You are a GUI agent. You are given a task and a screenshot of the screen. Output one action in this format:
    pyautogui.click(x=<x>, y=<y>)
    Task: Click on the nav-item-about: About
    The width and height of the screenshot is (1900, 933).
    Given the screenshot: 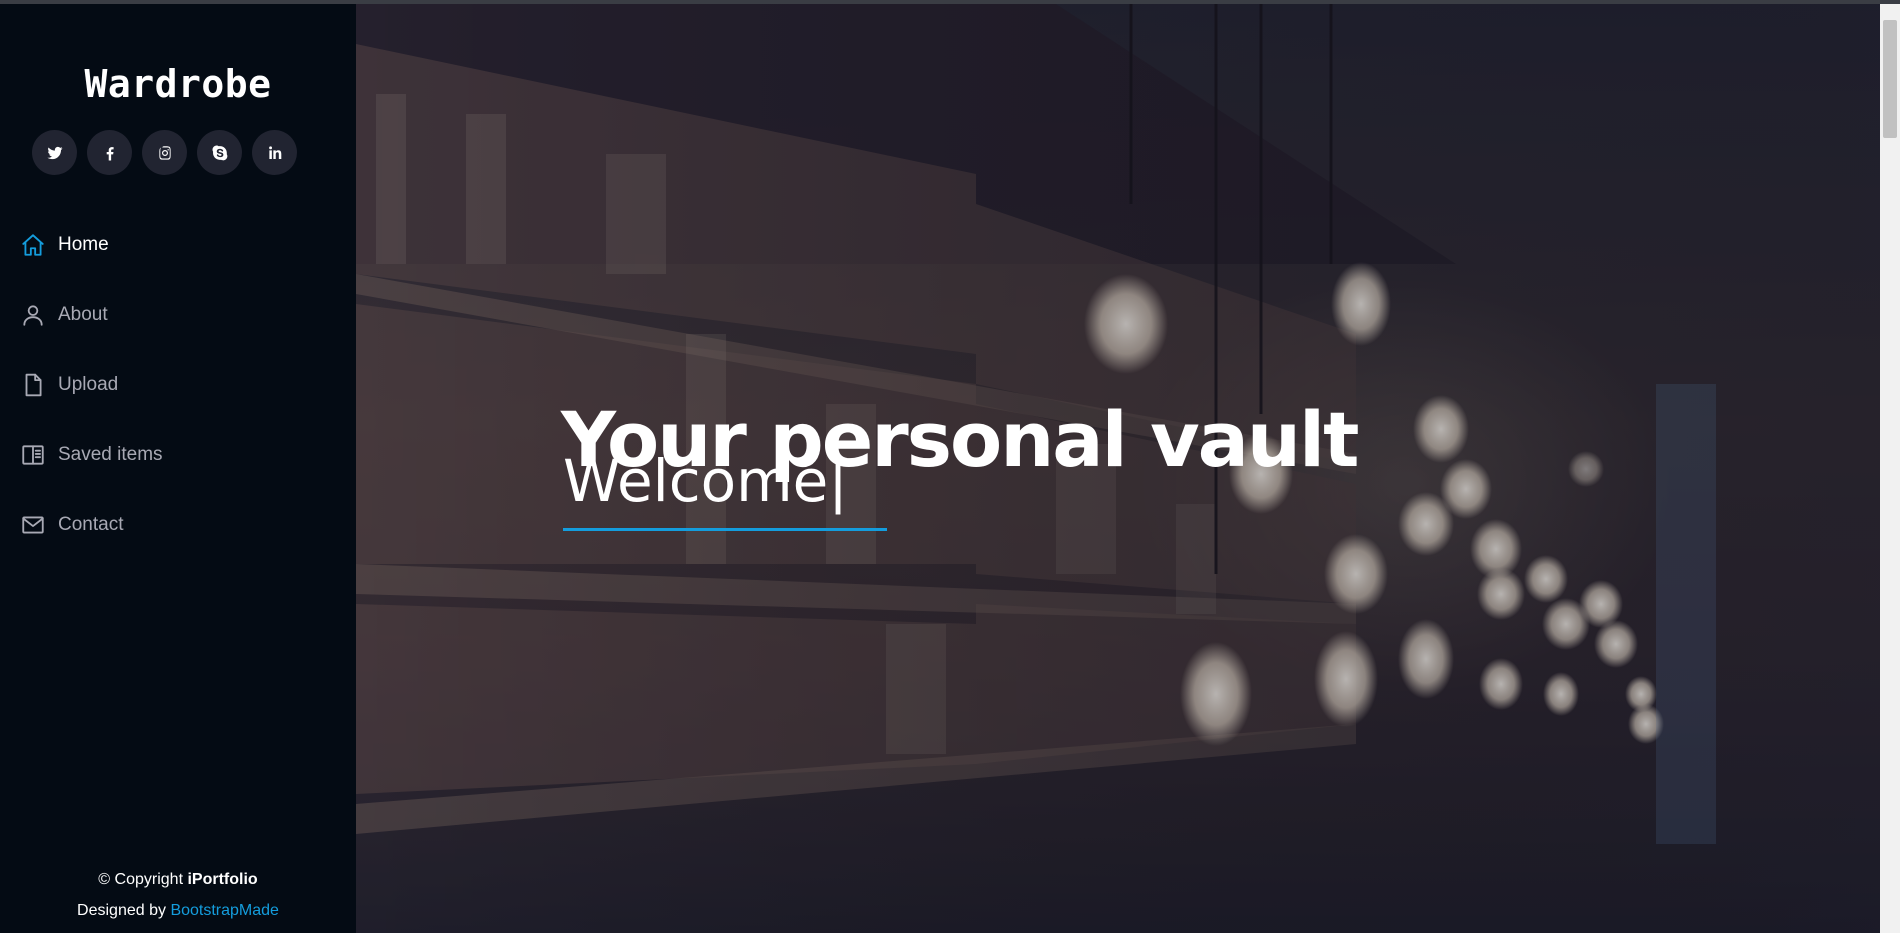 What is the action you would take?
    pyautogui.click(x=178, y=315)
    